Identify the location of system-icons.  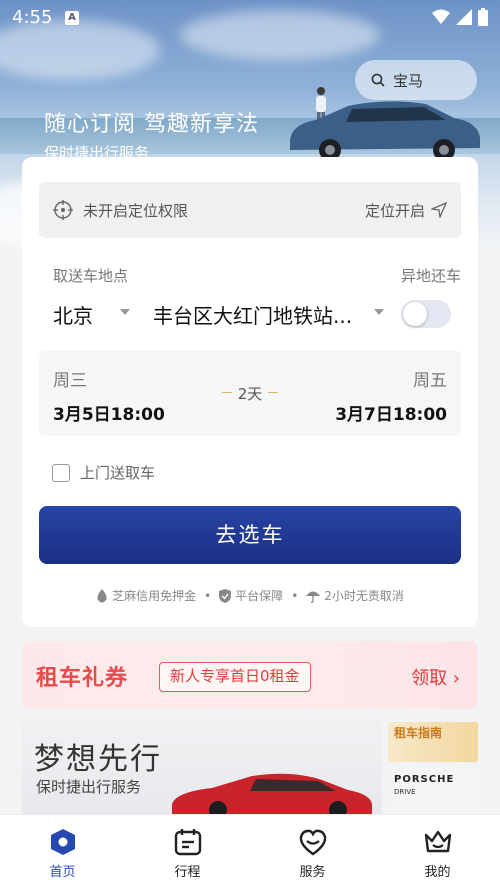
(460, 17).